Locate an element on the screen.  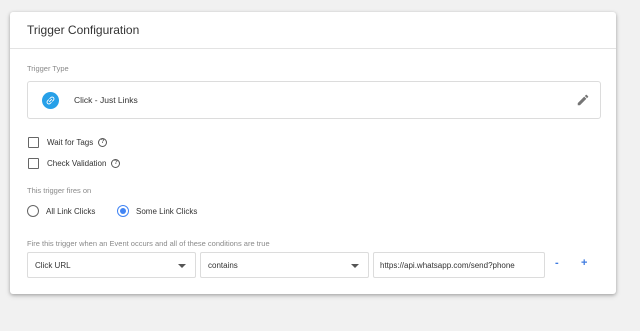
operator-select: contains is located at coordinates (284, 265).